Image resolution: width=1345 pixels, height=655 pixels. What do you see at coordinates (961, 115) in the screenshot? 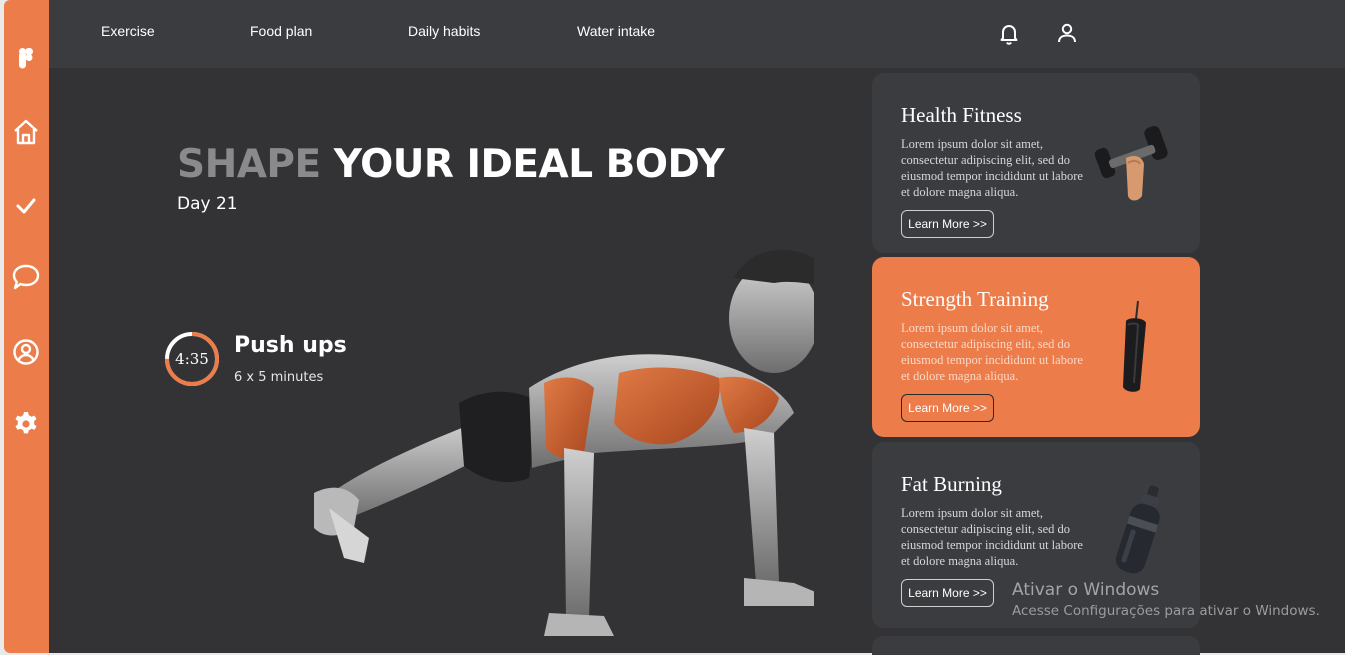
I see `card-title: Health Fitness` at bounding box center [961, 115].